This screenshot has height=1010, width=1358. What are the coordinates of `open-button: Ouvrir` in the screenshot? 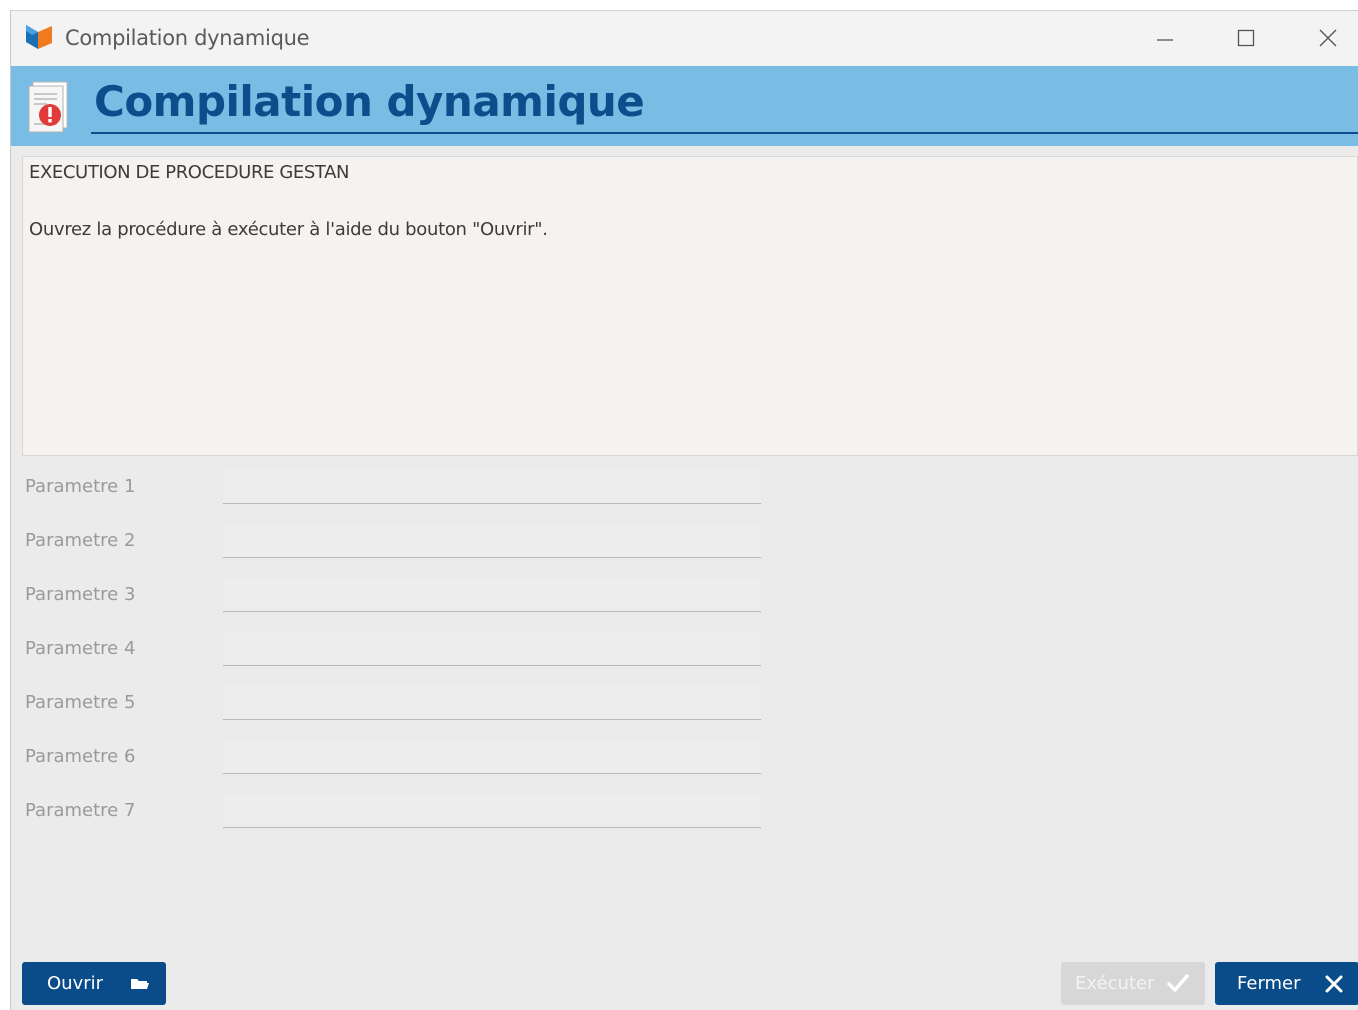 It's located at (94, 983).